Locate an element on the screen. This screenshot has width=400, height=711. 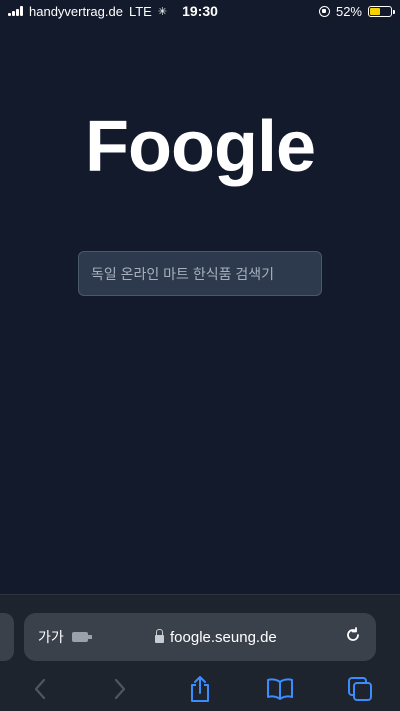
back-button is located at coordinates (40, 689).